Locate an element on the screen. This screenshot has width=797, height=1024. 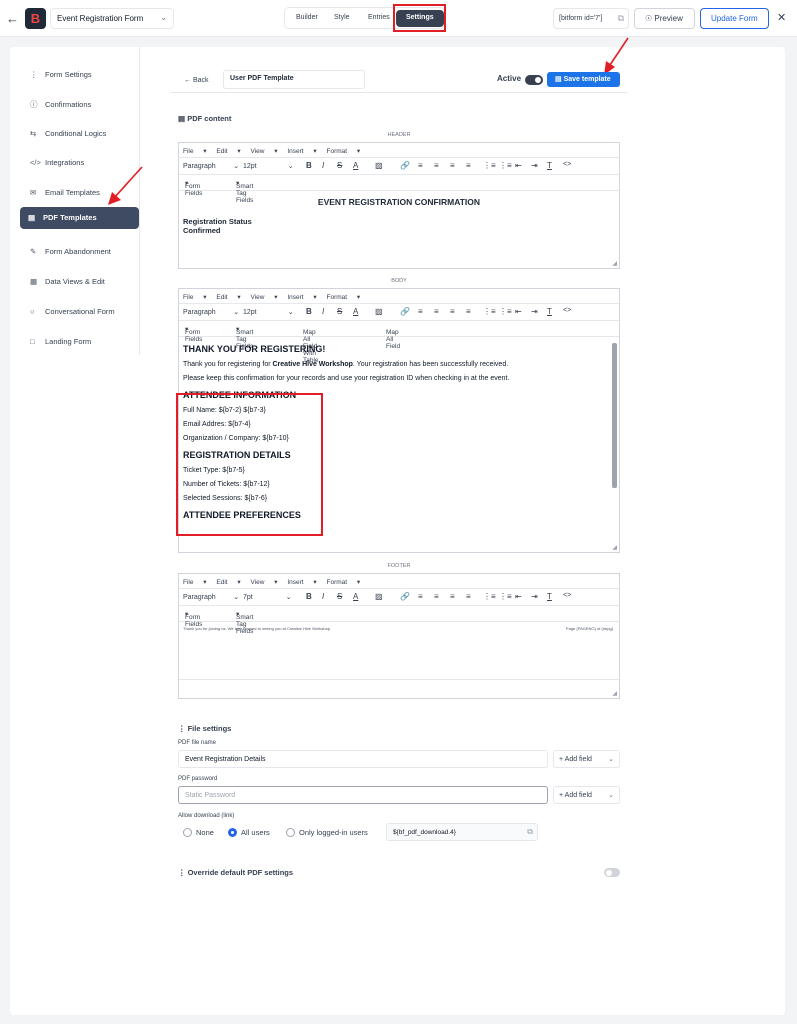
sidebar-item-conditional-logics: ⇆ Conditional Logics is located at coordinates (76, 134).